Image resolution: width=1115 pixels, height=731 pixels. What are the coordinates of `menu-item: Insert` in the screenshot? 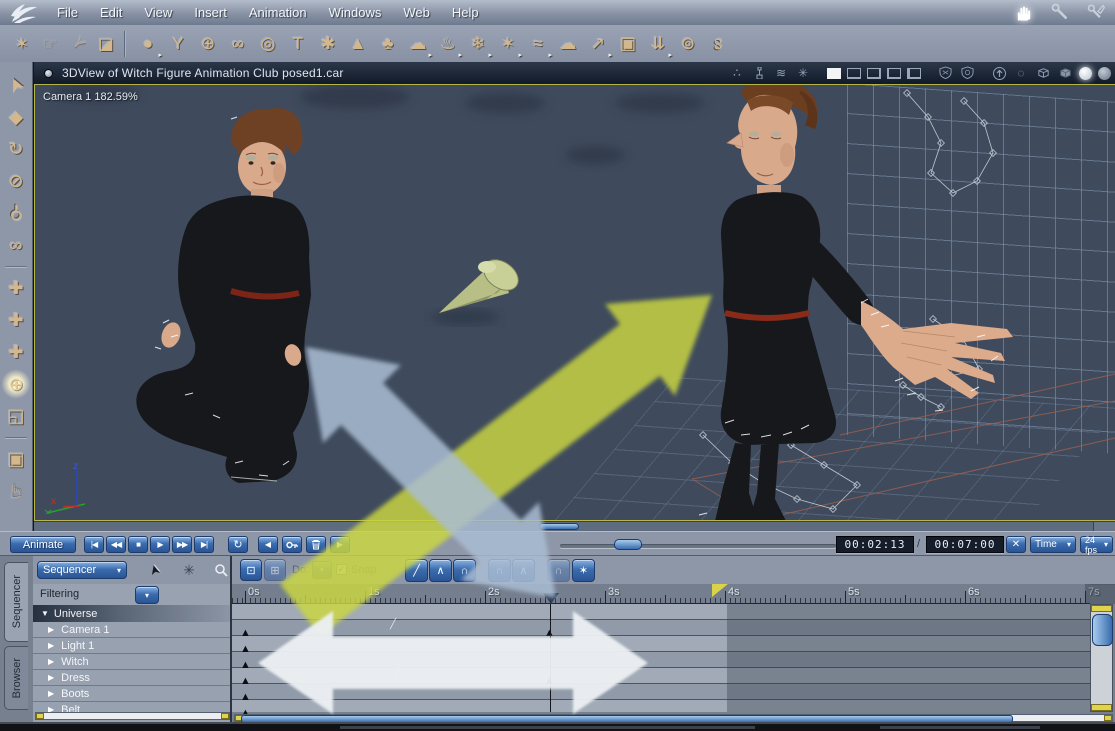 It's located at (210, 12).